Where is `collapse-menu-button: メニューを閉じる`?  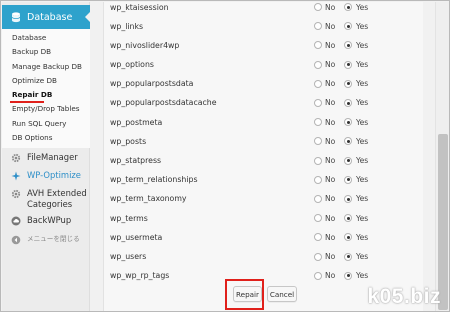
collapse-menu-button: メニューを閉じる is located at coordinates (46, 239).